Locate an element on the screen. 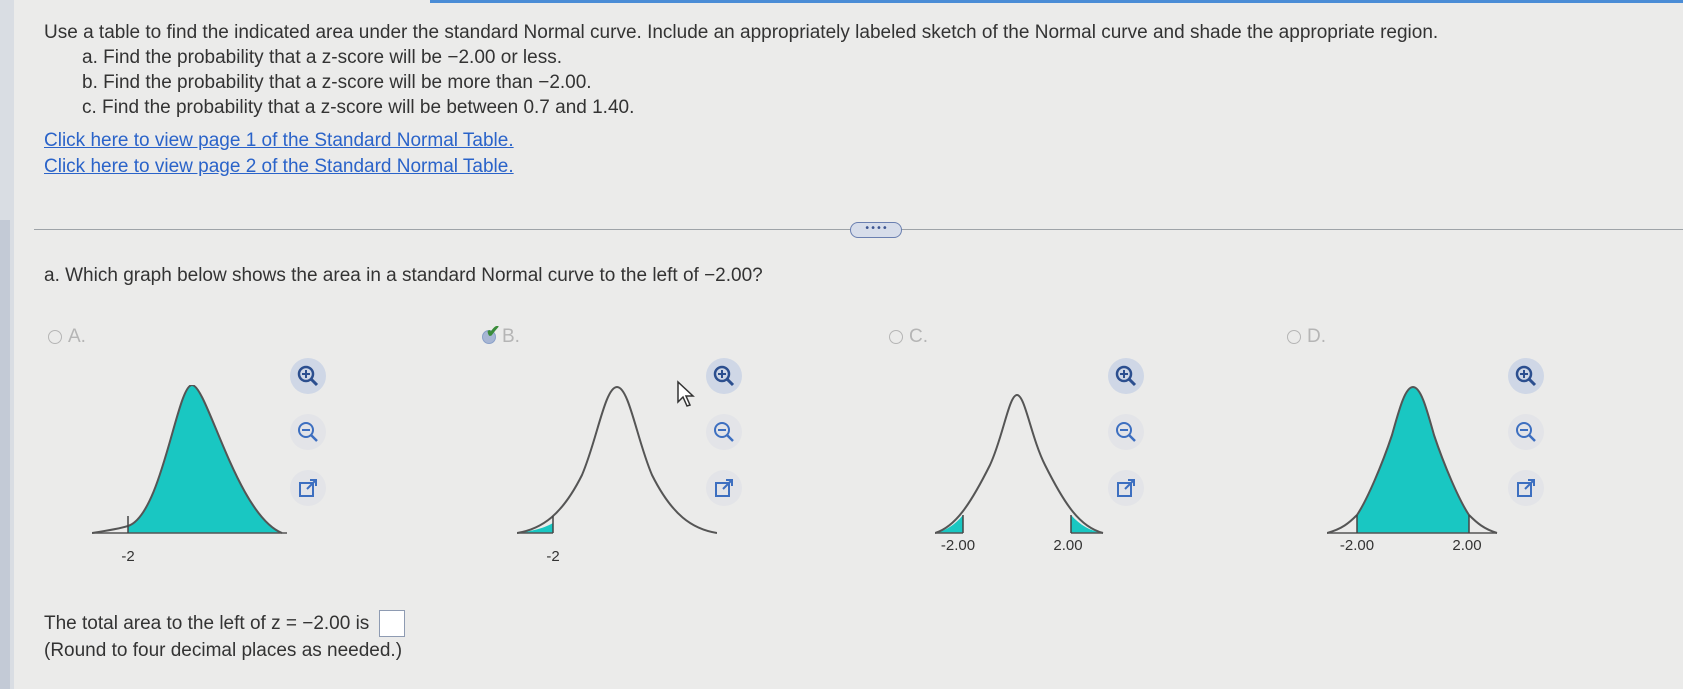 The height and width of the screenshot is (689, 1683). option-c: C. is located at coordinates (908, 337).